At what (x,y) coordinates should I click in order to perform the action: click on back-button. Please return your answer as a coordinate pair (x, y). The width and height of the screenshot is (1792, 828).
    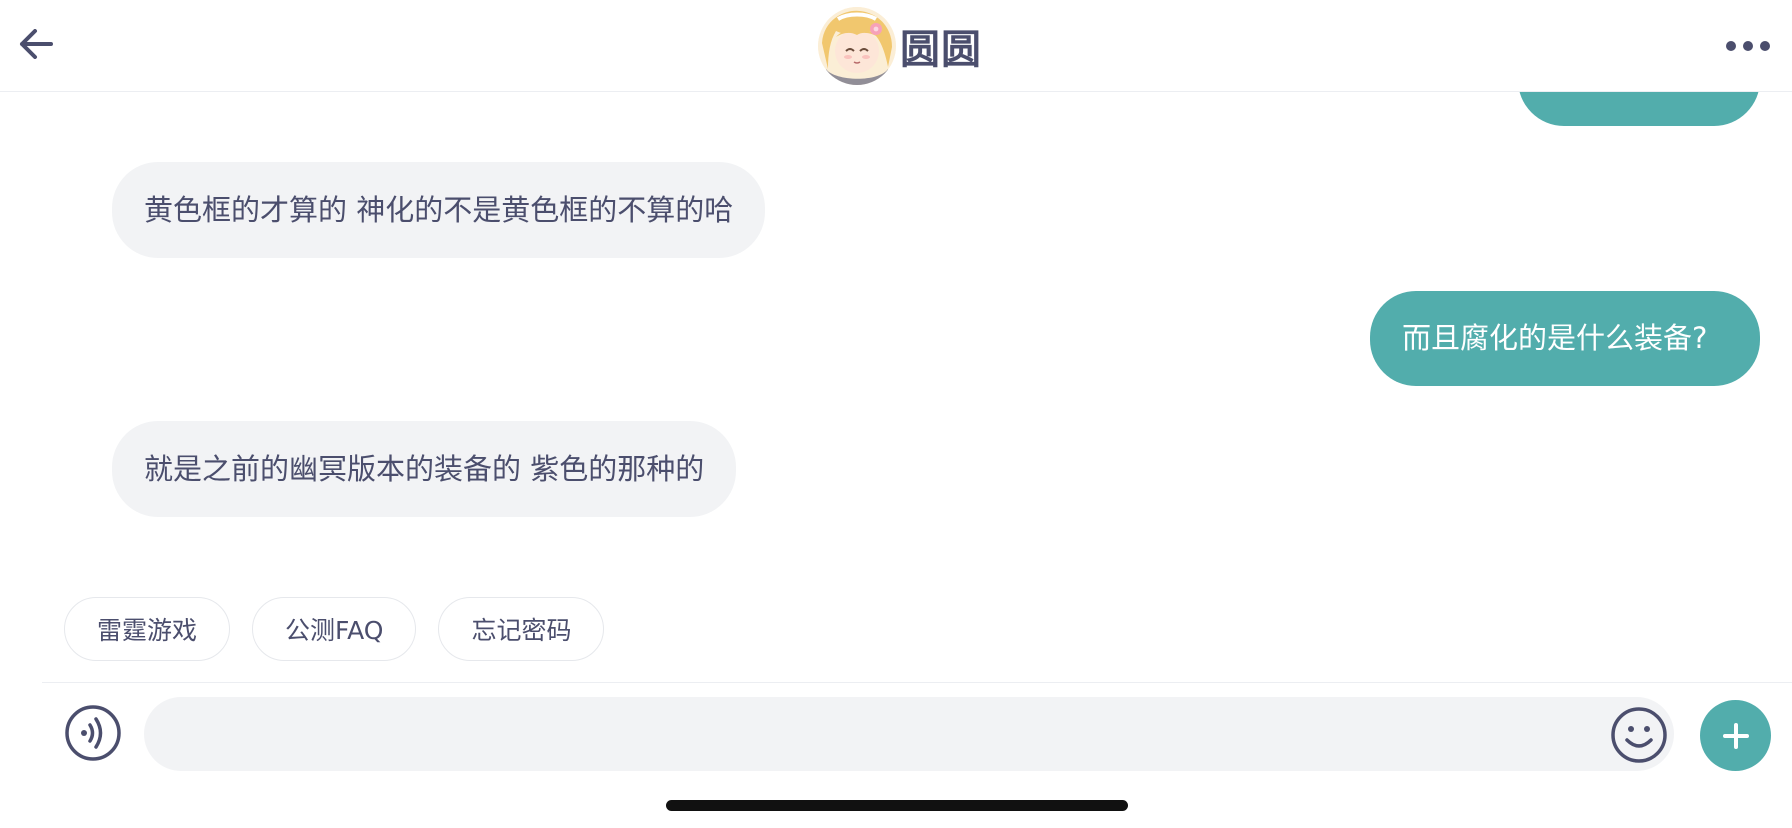
    Looking at the image, I should click on (36, 44).